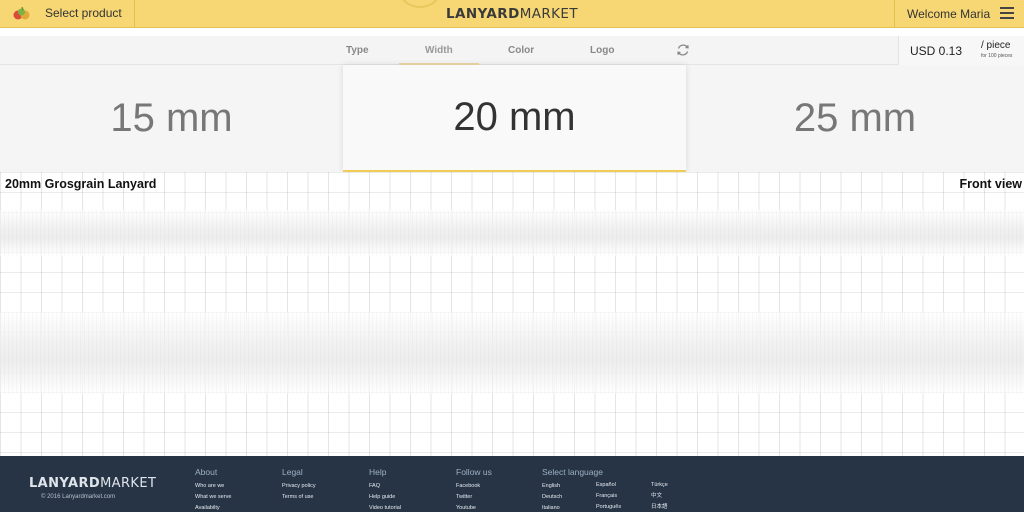  I want to click on footer-link: Video tutorial, so click(385, 508).